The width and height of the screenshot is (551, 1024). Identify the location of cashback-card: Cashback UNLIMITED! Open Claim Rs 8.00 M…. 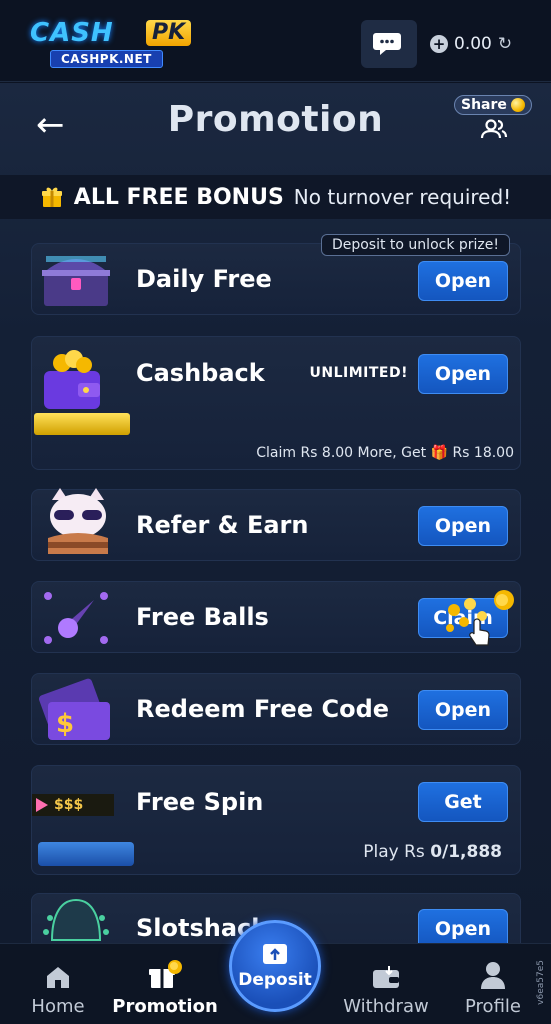
(276, 403).